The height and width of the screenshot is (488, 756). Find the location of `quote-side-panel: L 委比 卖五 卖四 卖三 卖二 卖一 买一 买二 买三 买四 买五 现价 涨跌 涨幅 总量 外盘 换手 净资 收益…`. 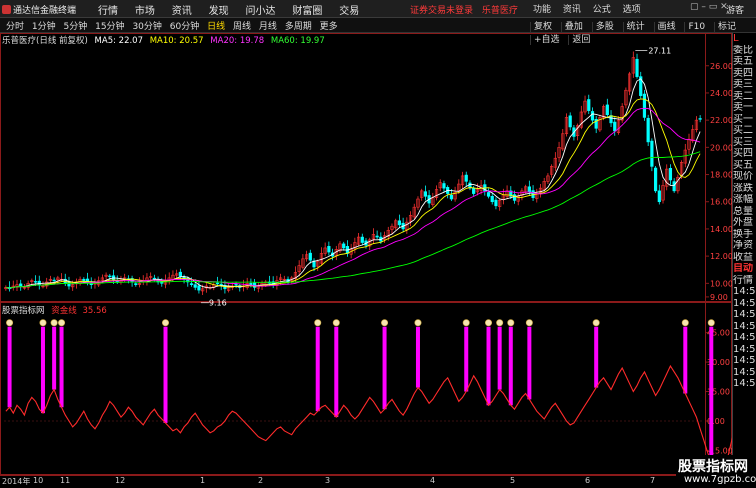

quote-side-panel: L 委比 卖五 卖四 卖三 卖二 卖一 买一 买二 买三 买四 买五 现价 涨跌 涨幅 总量 外盘 换手 净资 收益… is located at coordinates (744, 257).